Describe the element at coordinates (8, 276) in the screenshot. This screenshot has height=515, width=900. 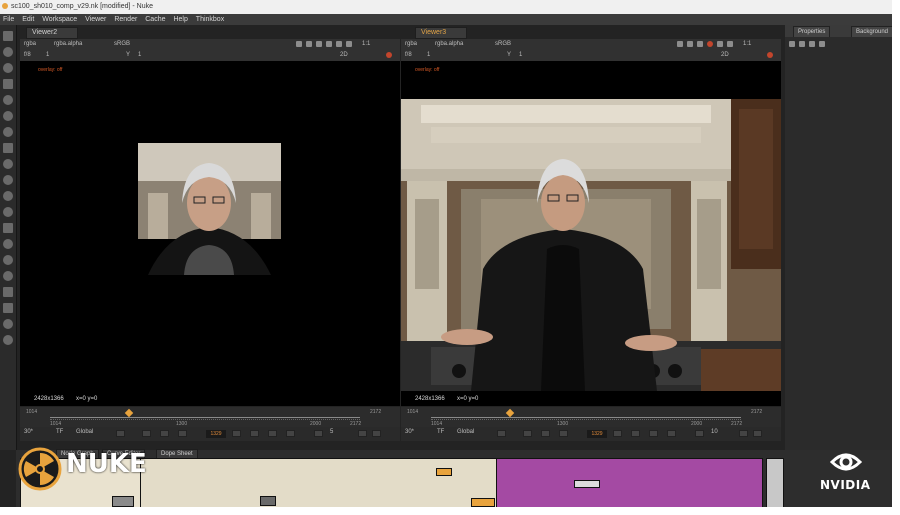
I see `deep-tool-icon` at that location.